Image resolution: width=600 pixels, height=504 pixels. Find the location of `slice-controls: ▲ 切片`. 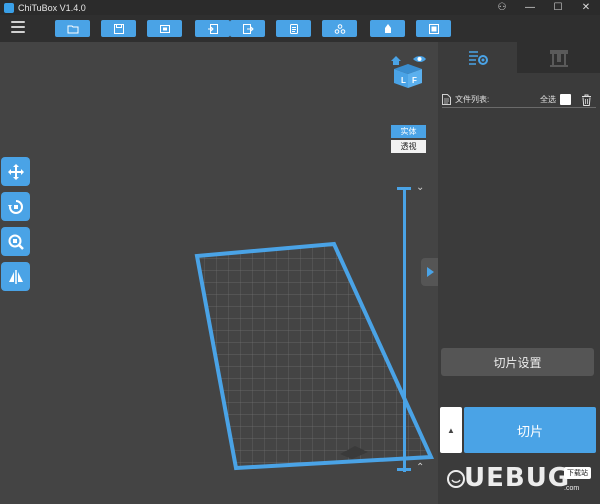

slice-controls: ▲ 切片 is located at coordinates (518, 430).